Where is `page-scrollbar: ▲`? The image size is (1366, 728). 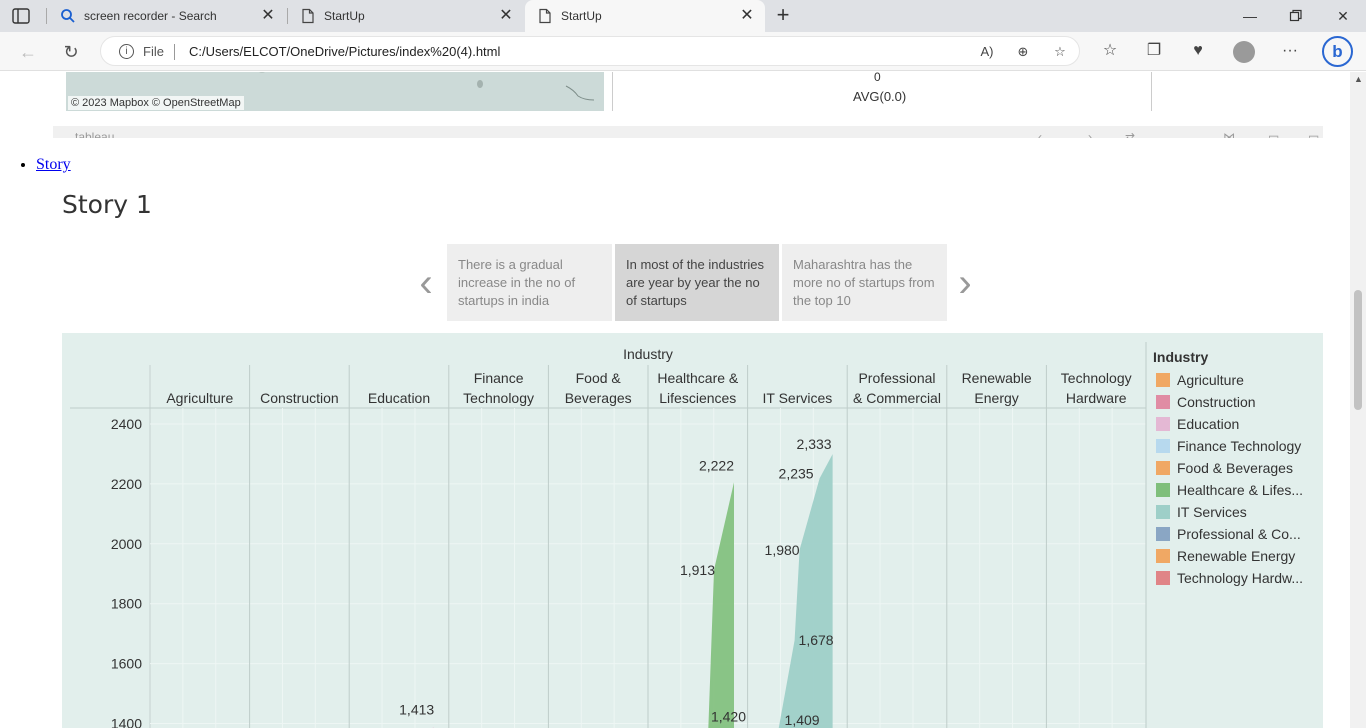
page-scrollbar: ▲ is located at coordinates (1358, 400).